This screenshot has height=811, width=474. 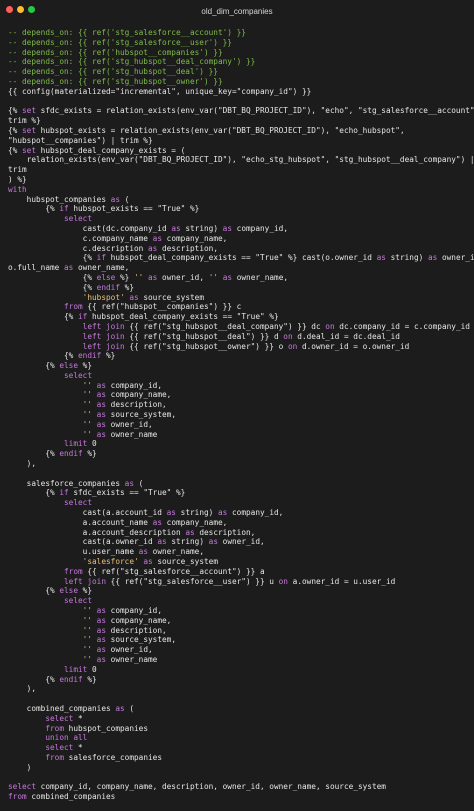 I want to click on code-line: u.user_name as owner_name,, so click(x=239, y=552).